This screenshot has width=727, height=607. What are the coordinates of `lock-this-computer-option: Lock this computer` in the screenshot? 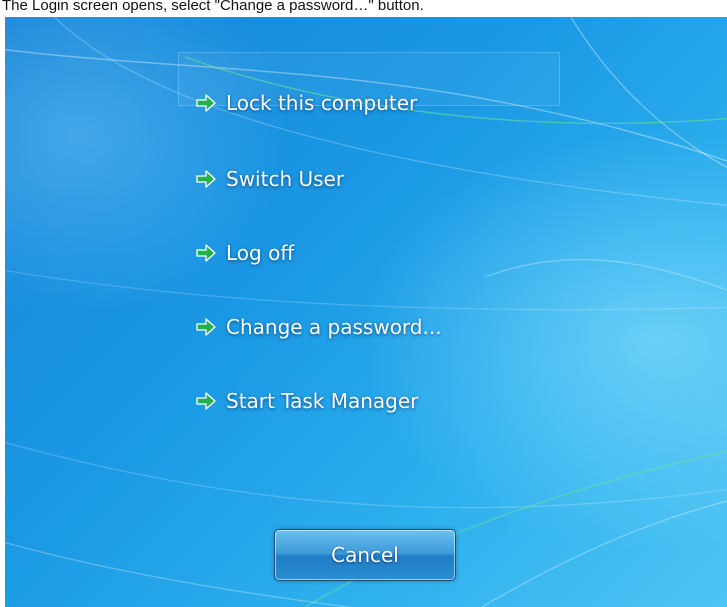 It's located at (306, 103).